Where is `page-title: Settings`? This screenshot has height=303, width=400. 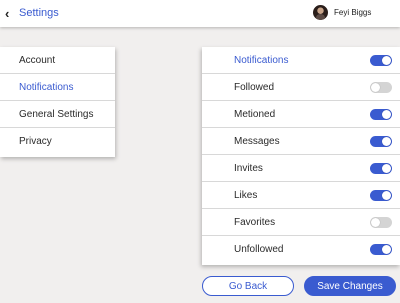 page-title: Settings is located at coordinates (39, 13).